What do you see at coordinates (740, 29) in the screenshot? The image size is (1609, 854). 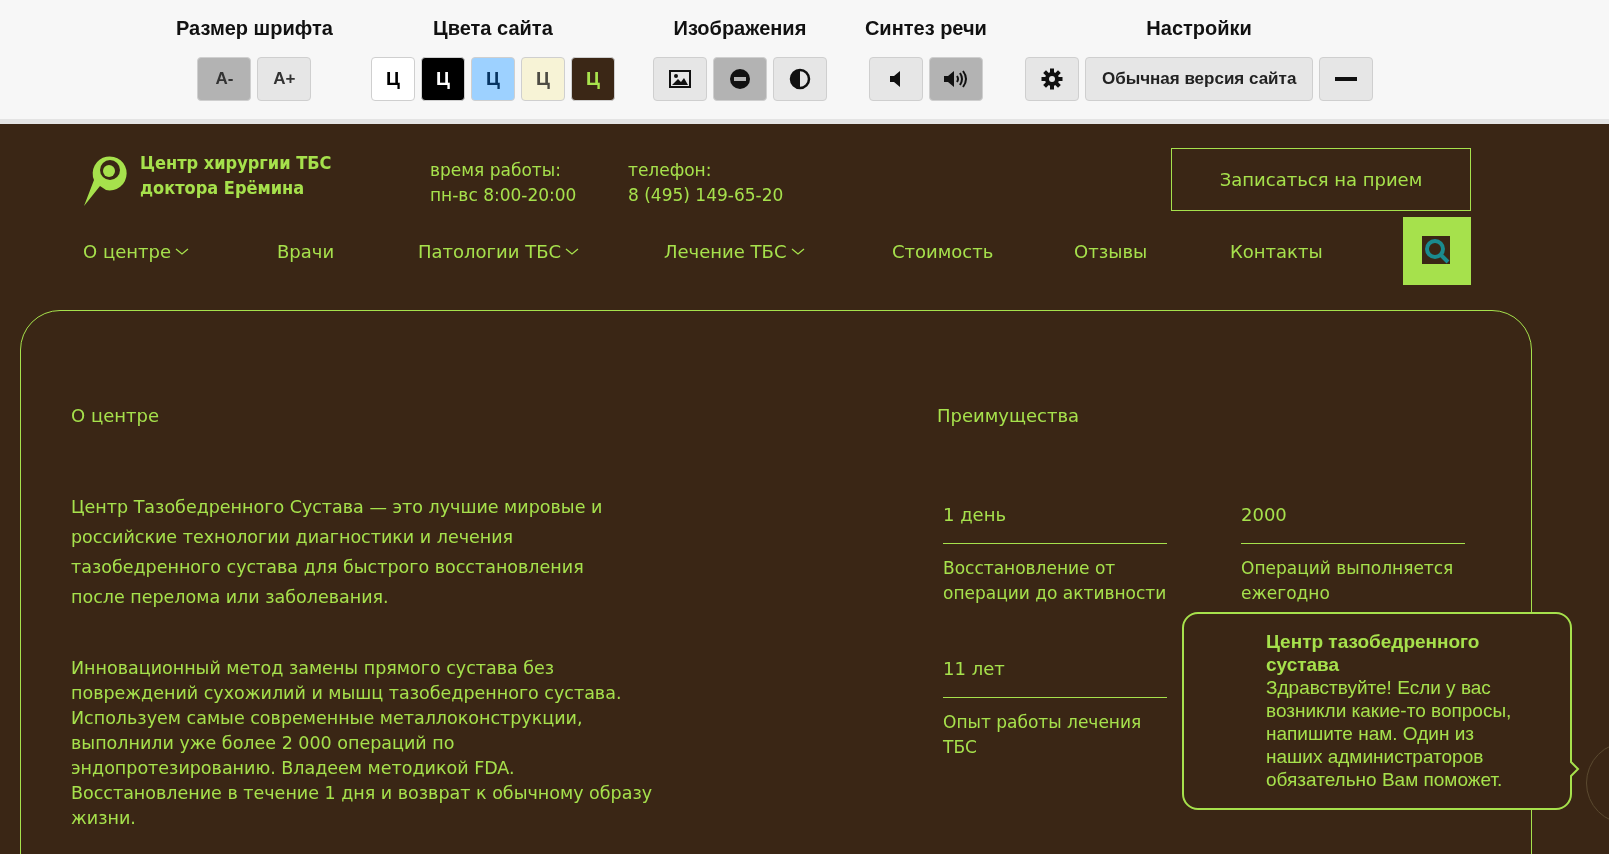 I see `group-title: Изображения` at bounding box center [740, 29].